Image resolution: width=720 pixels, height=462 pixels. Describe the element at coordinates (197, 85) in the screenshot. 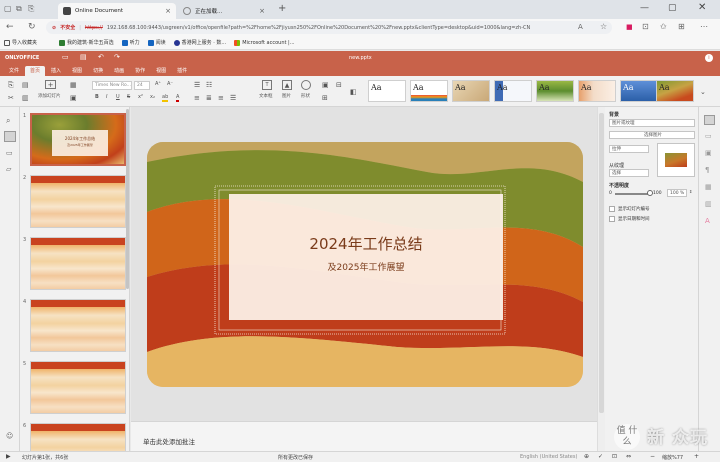

I see `bullets-icon: ☰` at that location.